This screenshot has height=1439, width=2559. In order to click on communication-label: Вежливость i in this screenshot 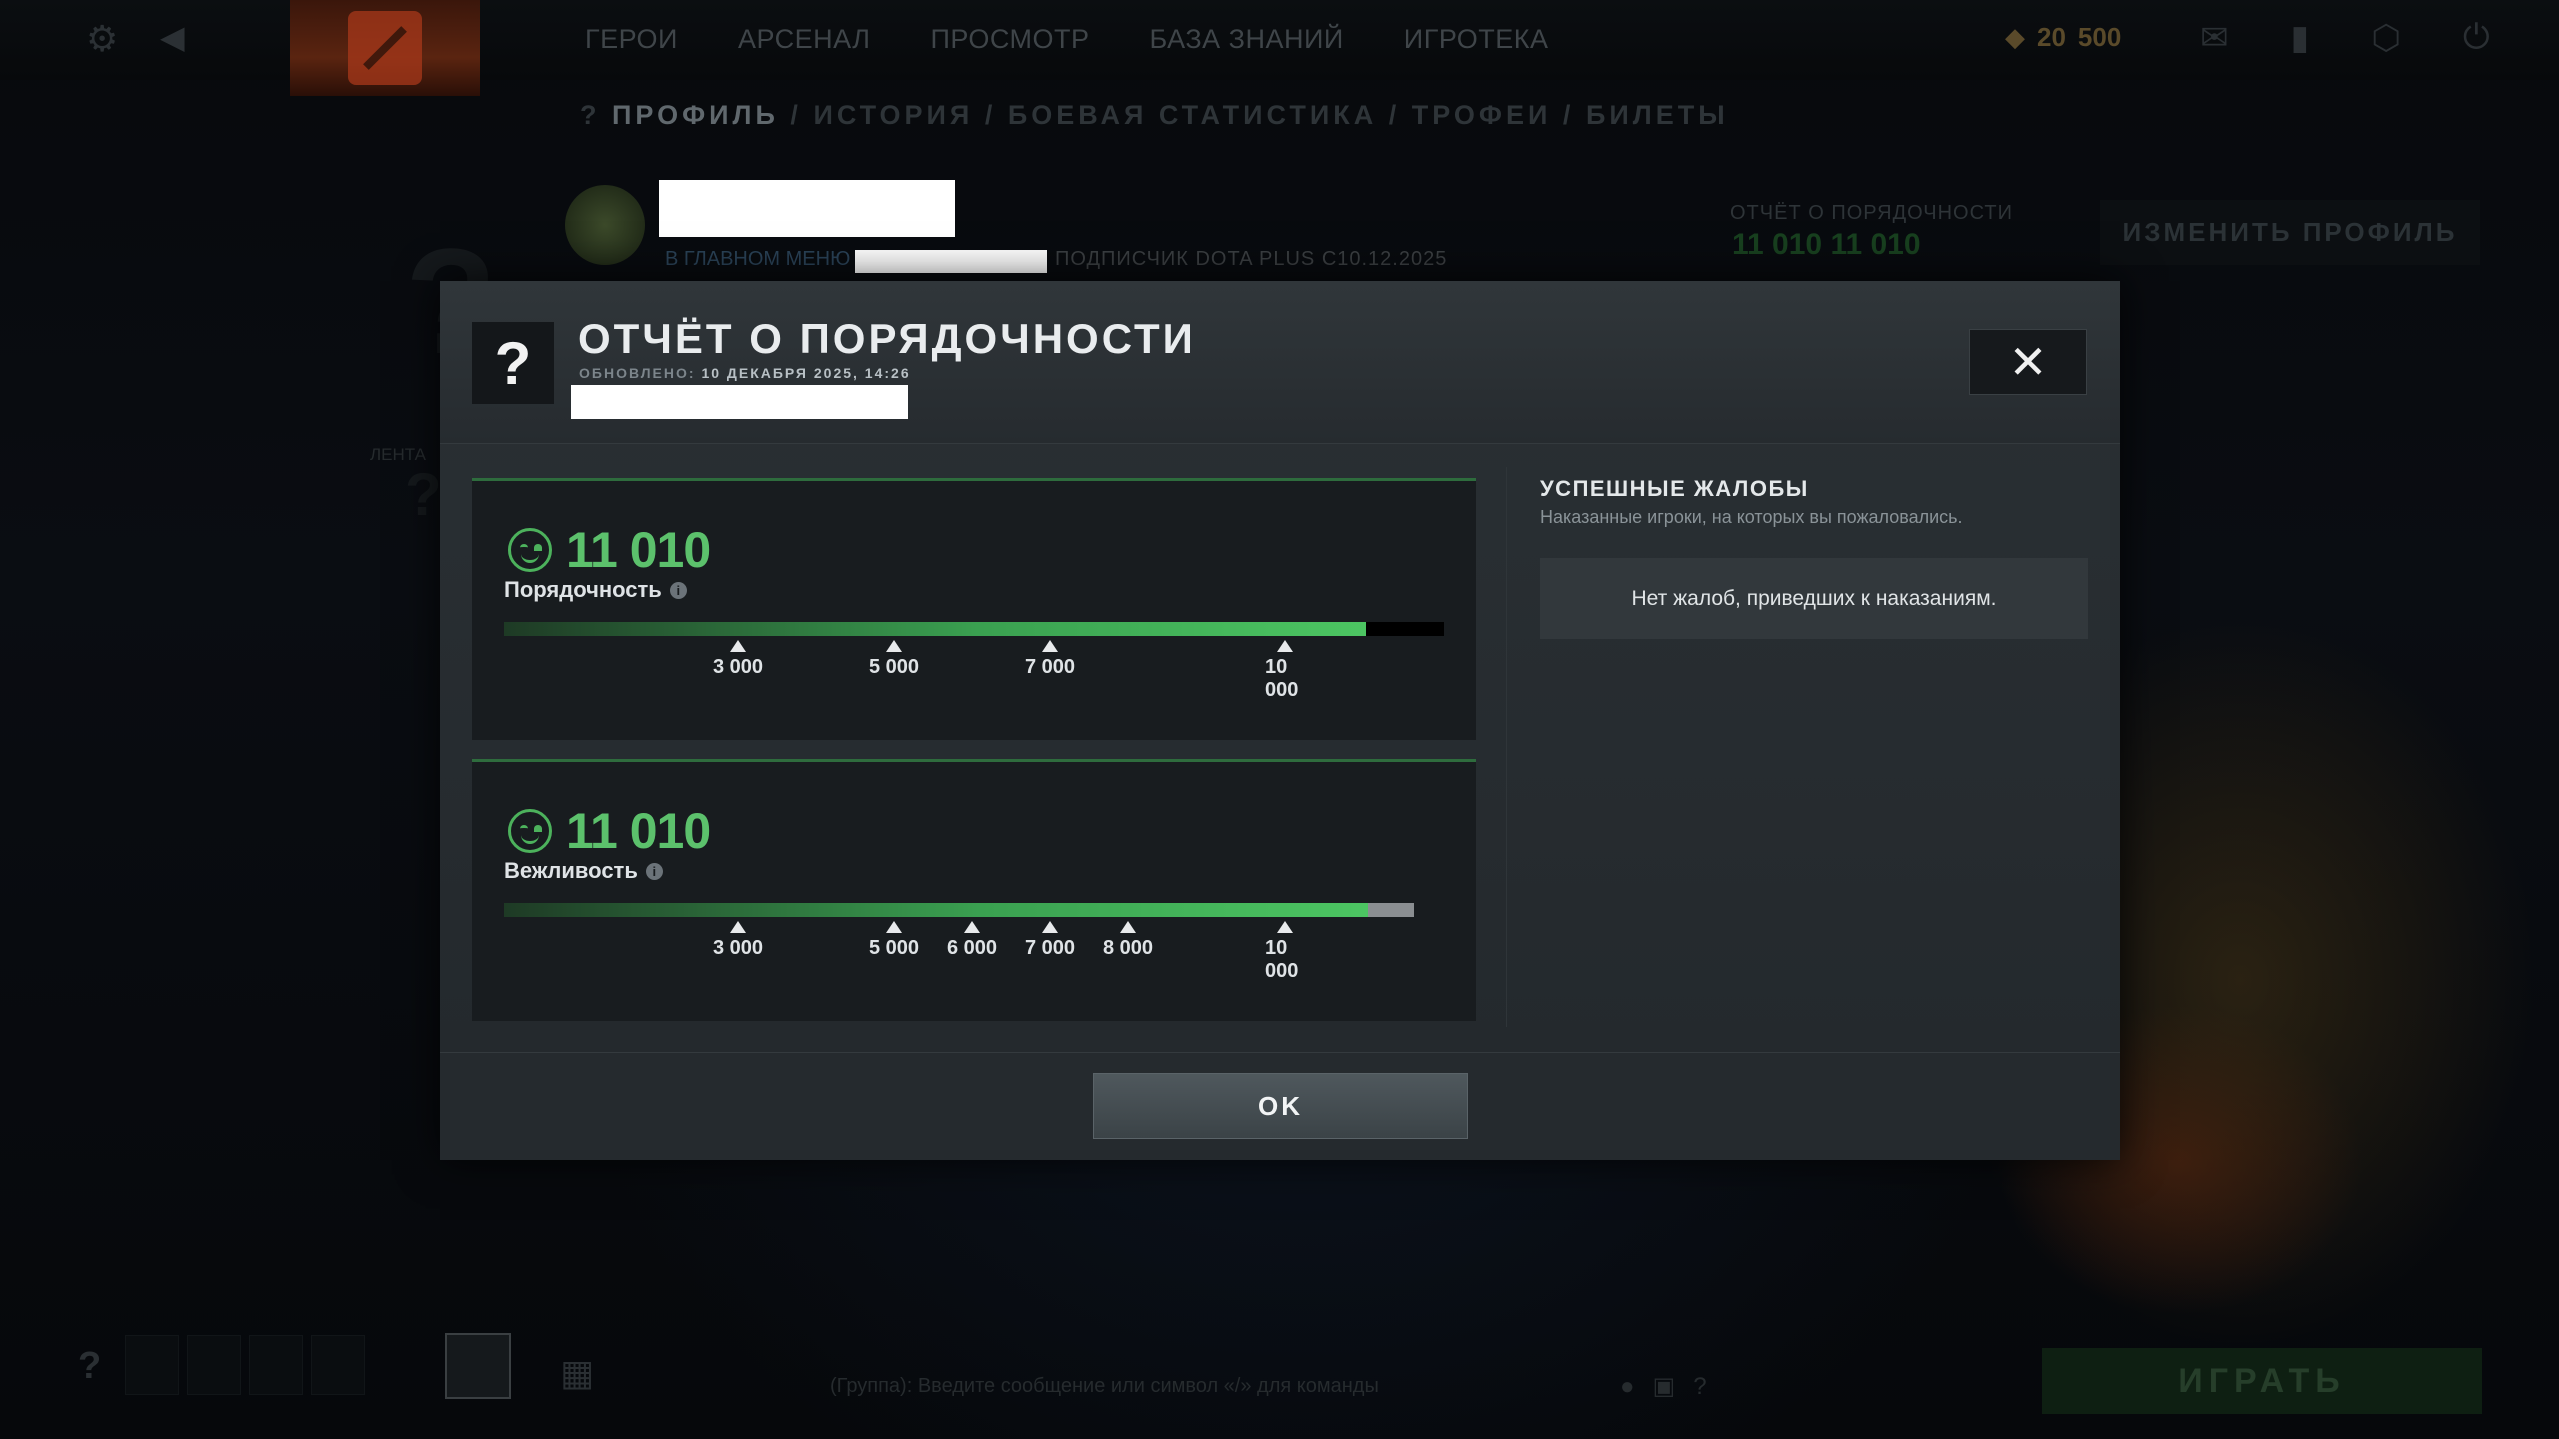, I will do `click(583, 871)`.